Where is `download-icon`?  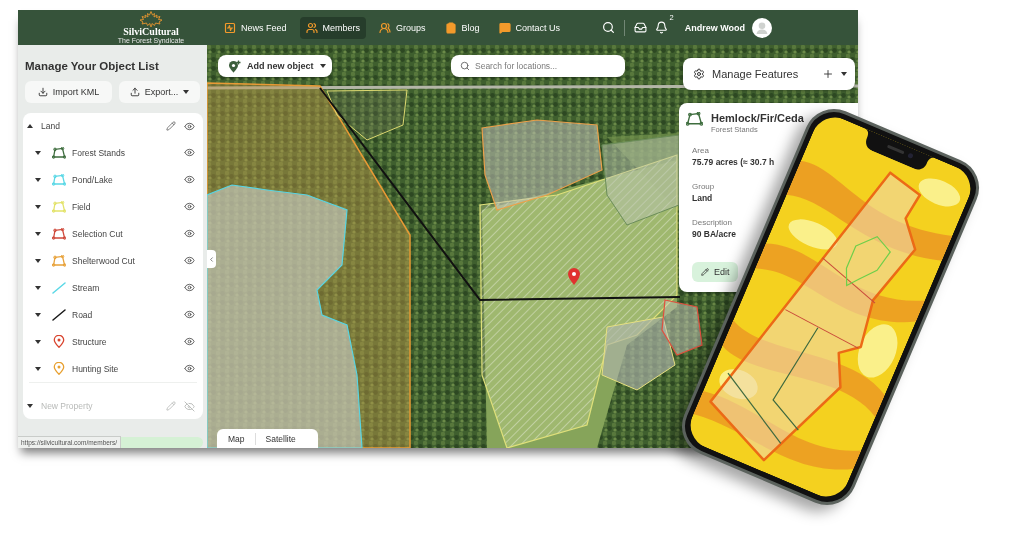
download-icon is located at coordinates (42, 92).